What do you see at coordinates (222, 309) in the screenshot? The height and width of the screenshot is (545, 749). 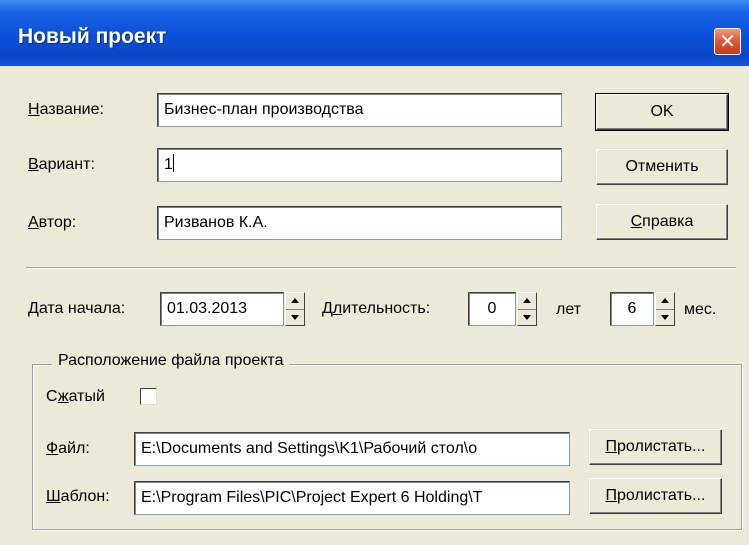 I see `start-date-field: 01.03.2013` at bounding box center [222, 309].